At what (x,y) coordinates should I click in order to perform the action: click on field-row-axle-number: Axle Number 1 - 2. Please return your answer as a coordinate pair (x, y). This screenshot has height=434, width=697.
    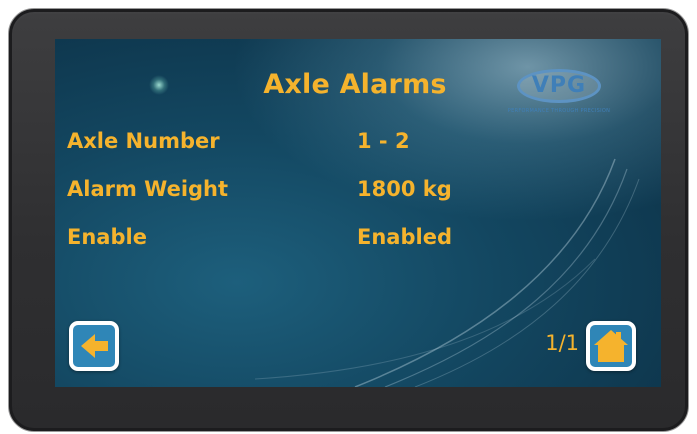
    Looking at the image, I should click on (347, 144).